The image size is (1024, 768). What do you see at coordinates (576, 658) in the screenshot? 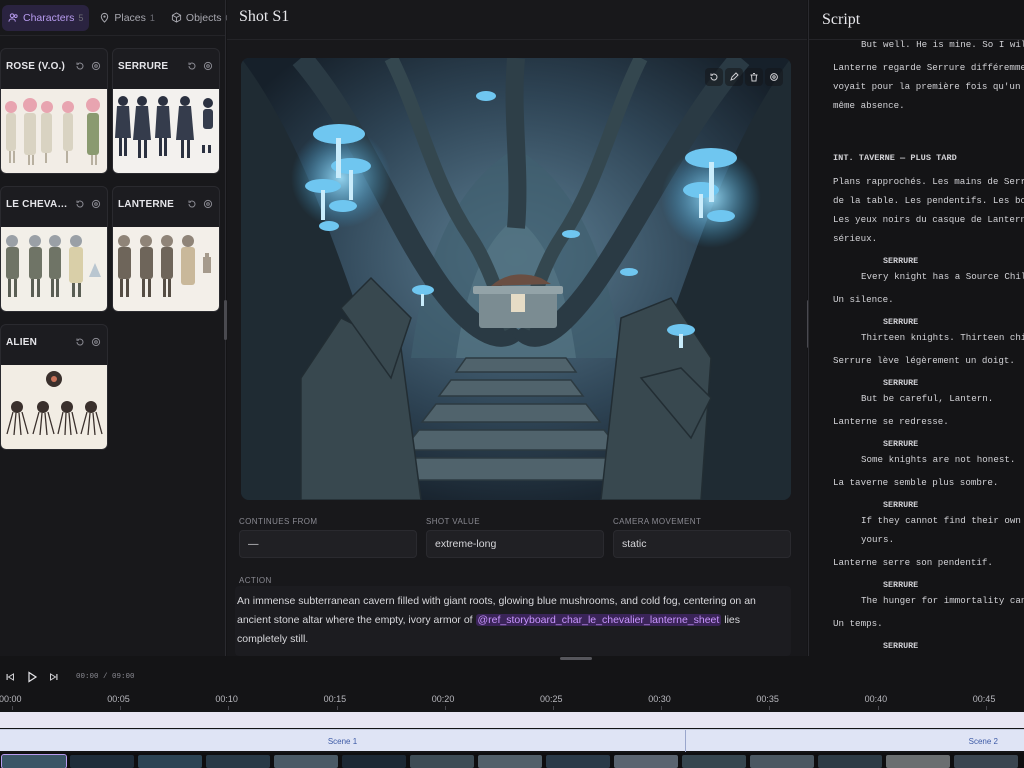
I see `timeline-resize-handle` at bounding box center [576, 658].